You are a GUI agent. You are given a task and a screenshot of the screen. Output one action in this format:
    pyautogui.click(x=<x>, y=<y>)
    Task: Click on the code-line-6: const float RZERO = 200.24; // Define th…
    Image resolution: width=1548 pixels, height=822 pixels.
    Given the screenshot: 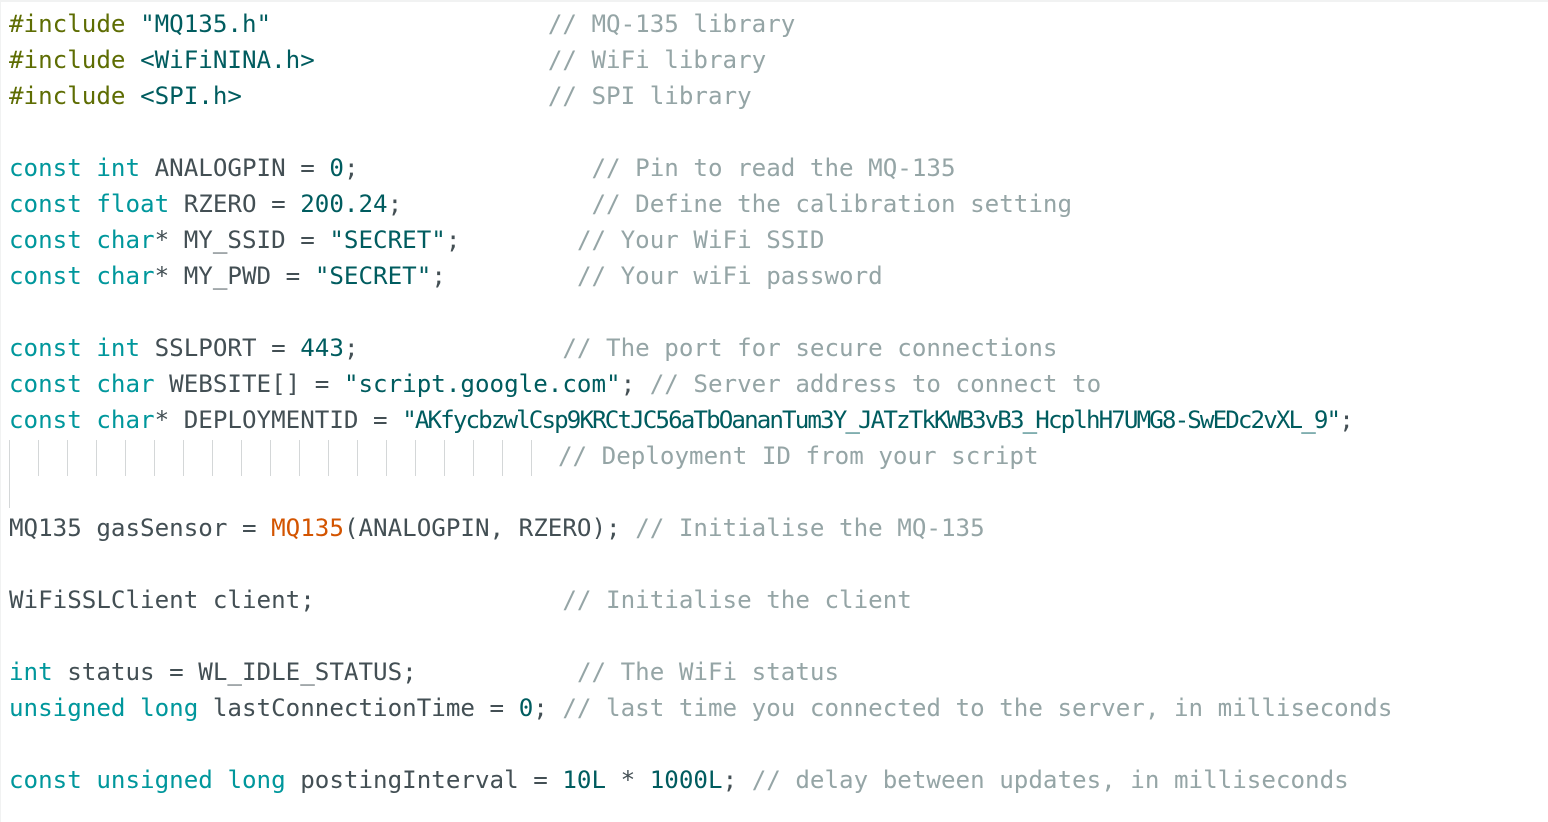 What is the action you would take?
    pyautogui.click(x=540, y=204)
    